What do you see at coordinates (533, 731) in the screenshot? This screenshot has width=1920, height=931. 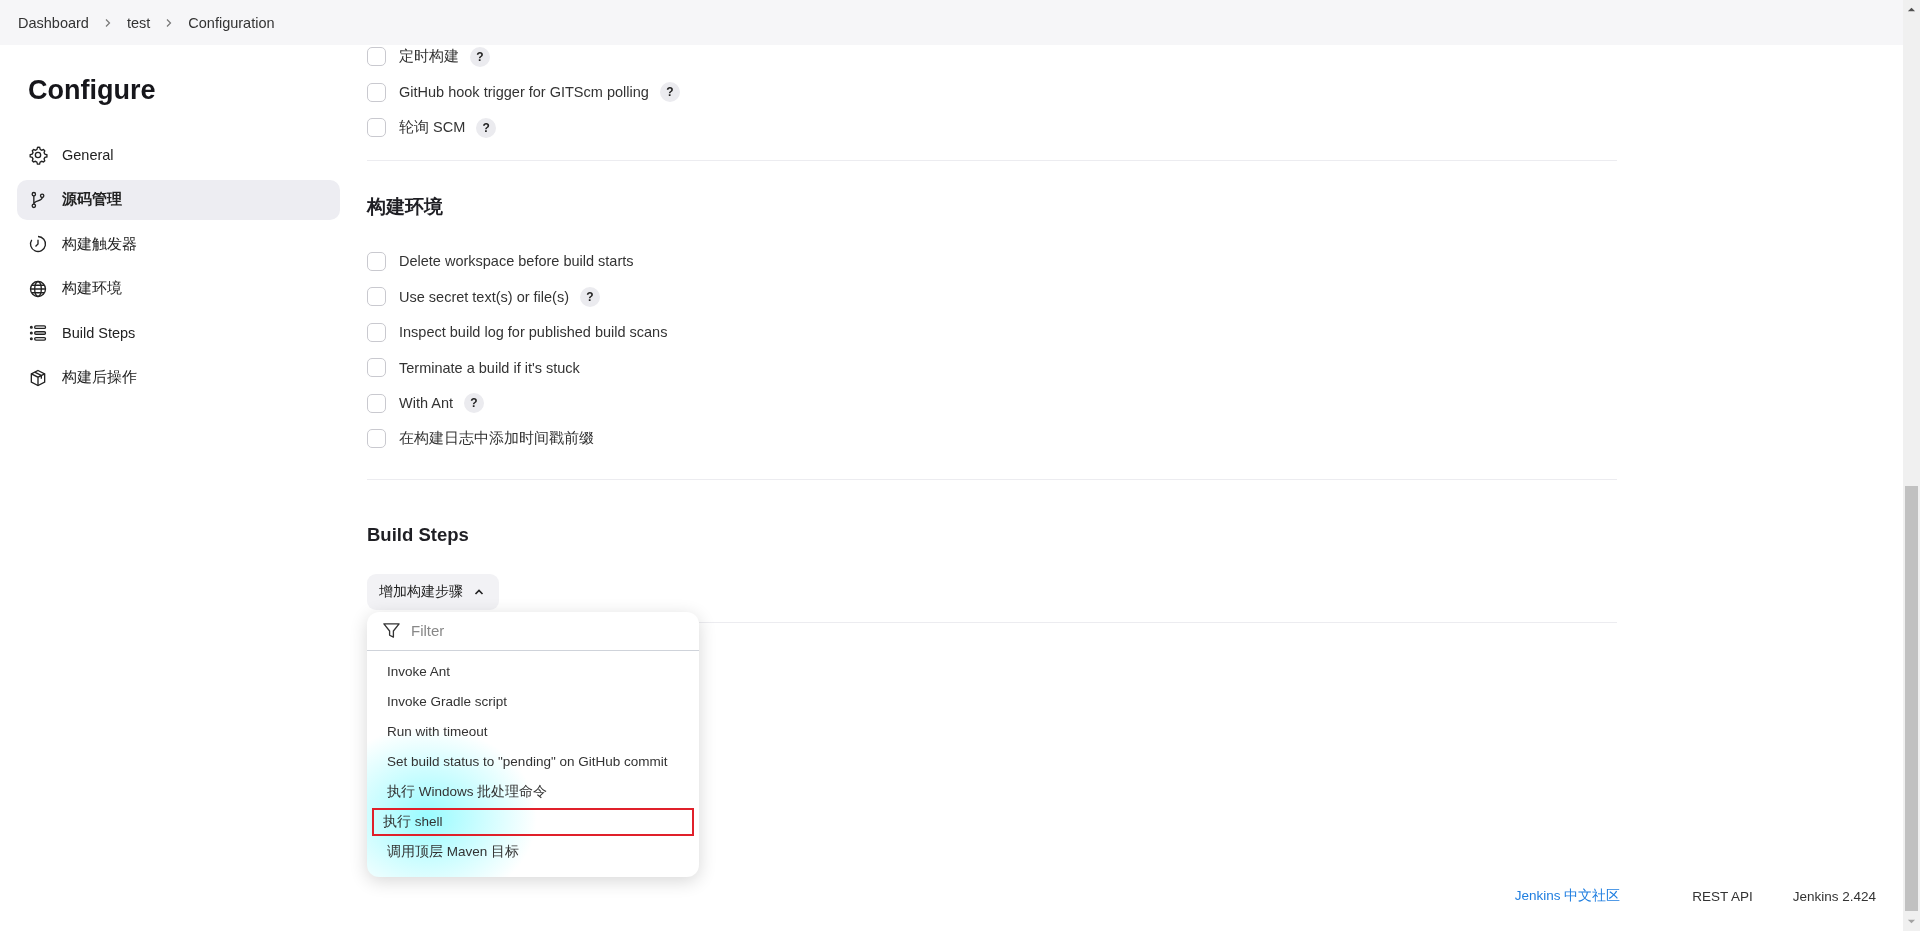 I see `menu-item: Run with timeout` at bounding box center [533, 731].